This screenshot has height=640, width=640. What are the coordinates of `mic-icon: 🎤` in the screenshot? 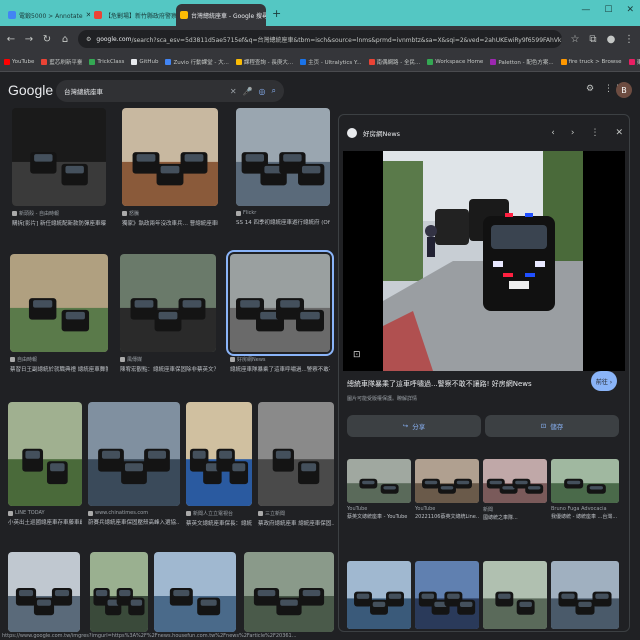 It's located at (248, 91).